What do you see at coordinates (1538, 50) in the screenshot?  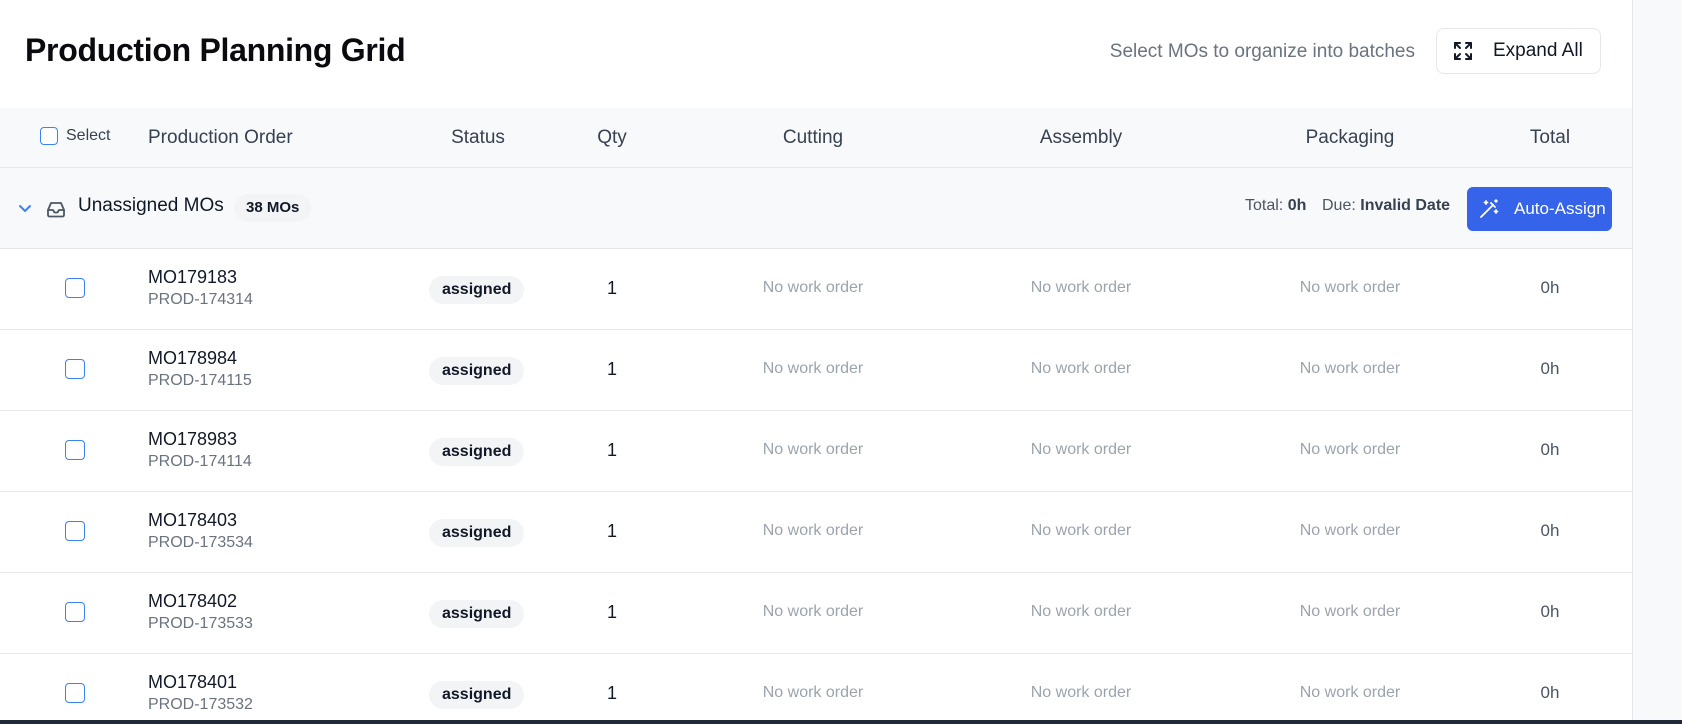 I see `expand-all-label: Expand All` at bounding box center [1538, 50].